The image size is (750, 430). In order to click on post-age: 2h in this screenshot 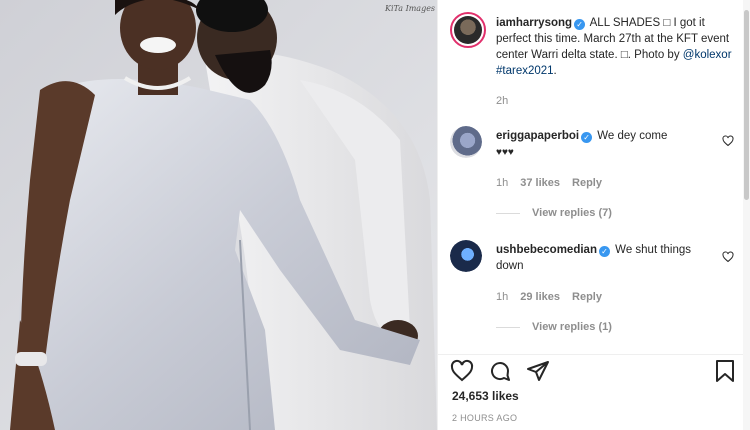, I will do `click(502, 101)`.